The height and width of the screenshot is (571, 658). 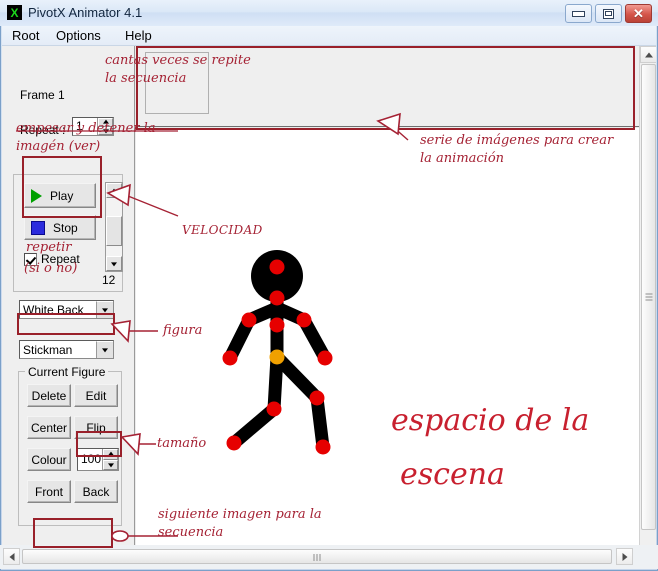 What do you see at coordinates (109, 280) in the screenshot?
I see `speed-value: 12` at bounding box center [109, 280].